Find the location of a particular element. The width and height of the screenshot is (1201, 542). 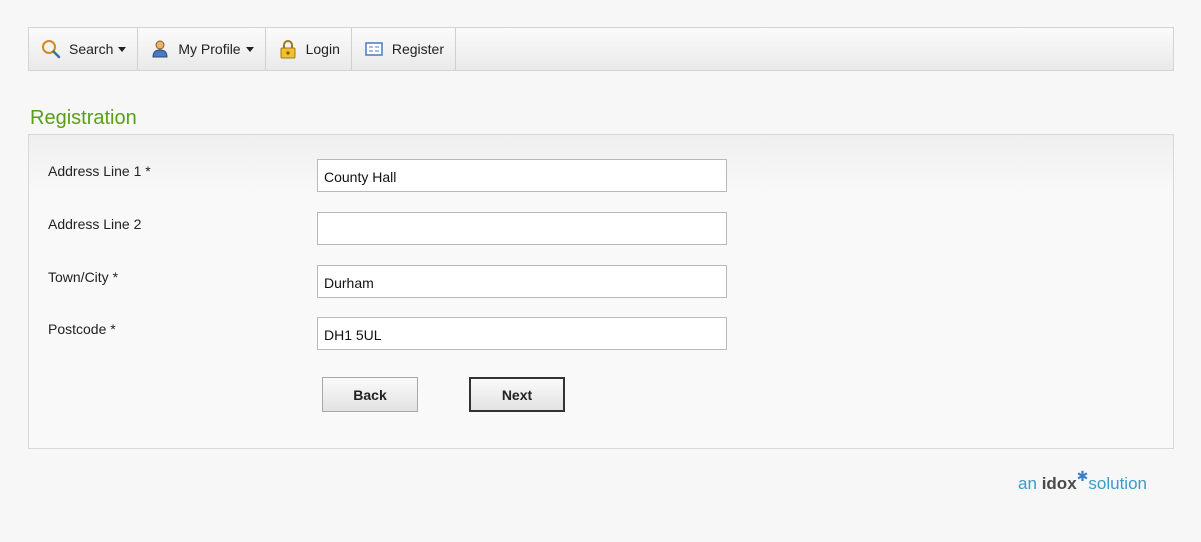

address-line-1-label: Address Line 1 * is located at coordinates (99, 171).